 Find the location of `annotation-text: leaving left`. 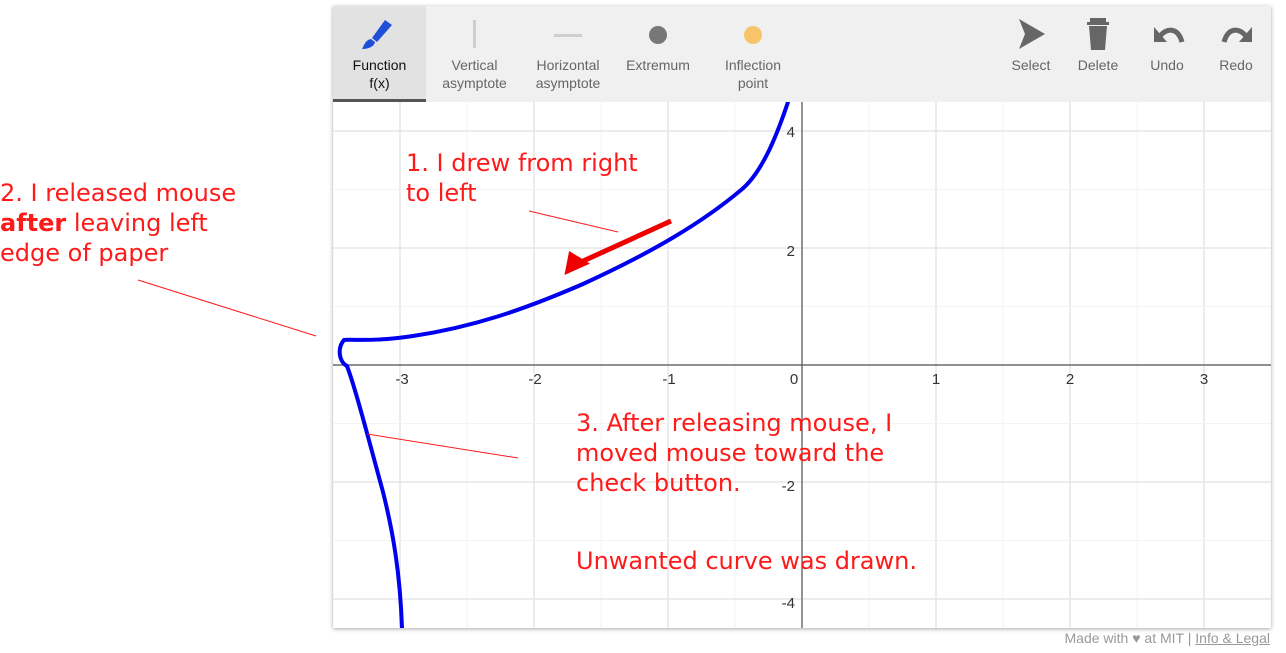

annotation-text: leaving left is located at coordinates (137, 223).